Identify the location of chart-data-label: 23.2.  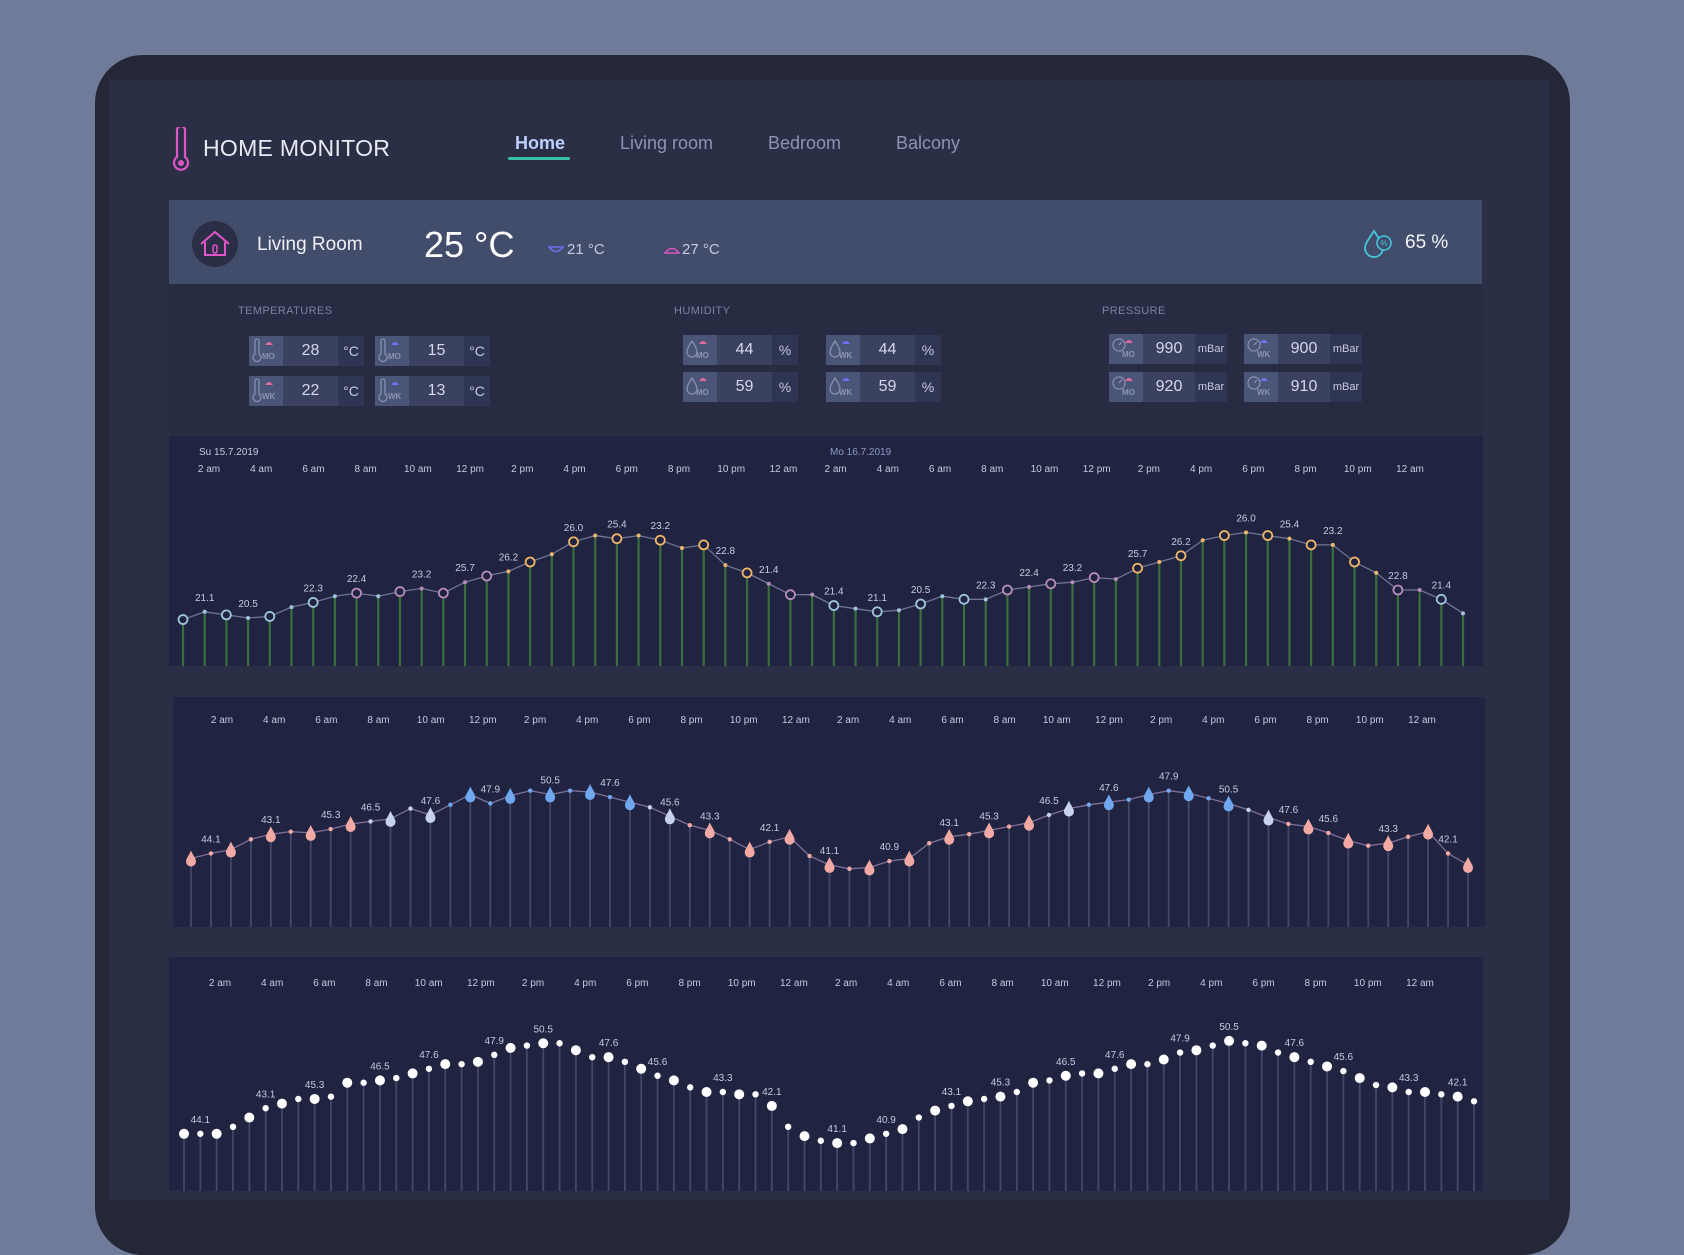
(661, 526).